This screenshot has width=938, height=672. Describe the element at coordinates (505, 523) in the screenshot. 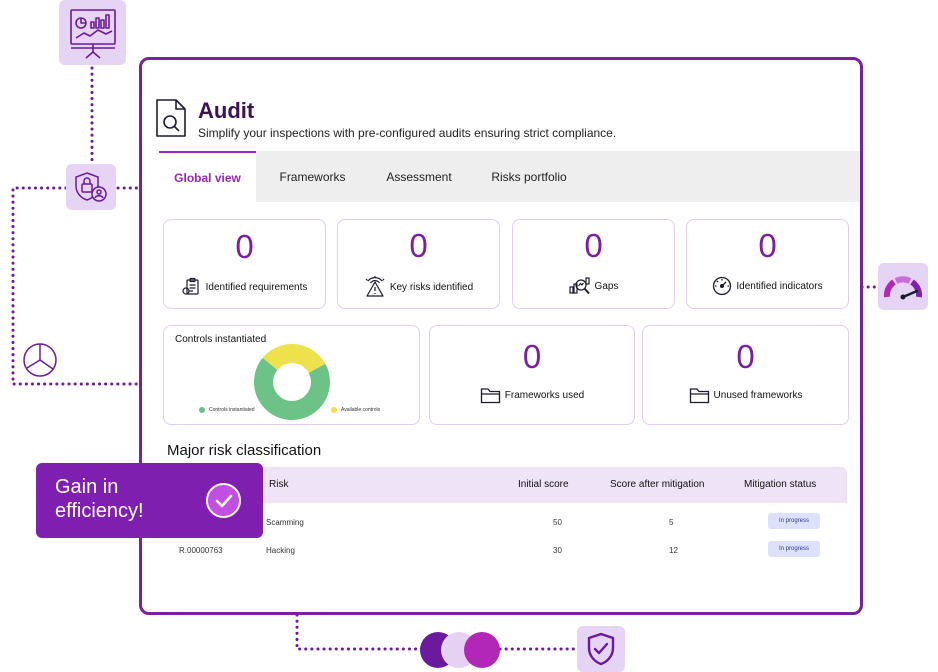

I see `table-row: Scamming 50 5 In progress` at that location.